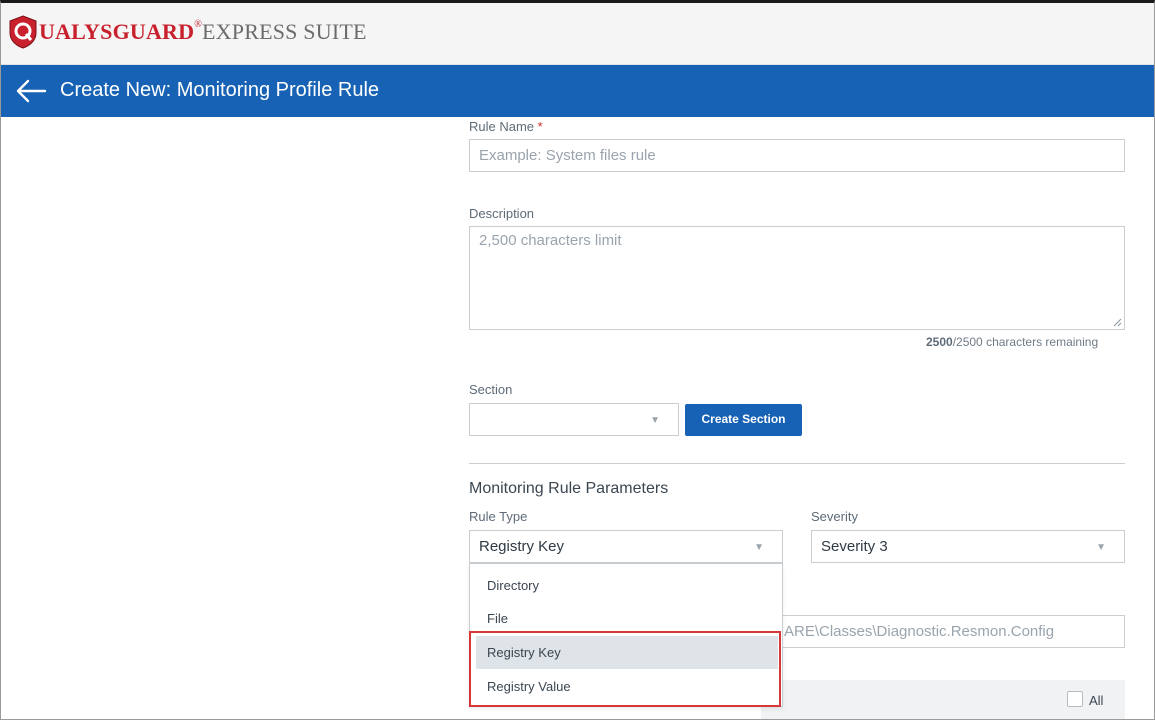 This screenshot has height=720, width=1155. I want to click on character-counter: 2500/2500 characters remaining, so click(1012, 342).